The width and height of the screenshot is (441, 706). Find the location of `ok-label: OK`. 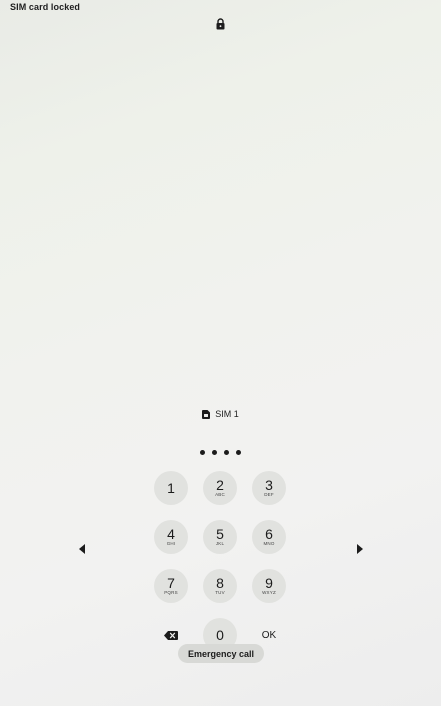

ok-label: OK is located at coordinates (269, 635).